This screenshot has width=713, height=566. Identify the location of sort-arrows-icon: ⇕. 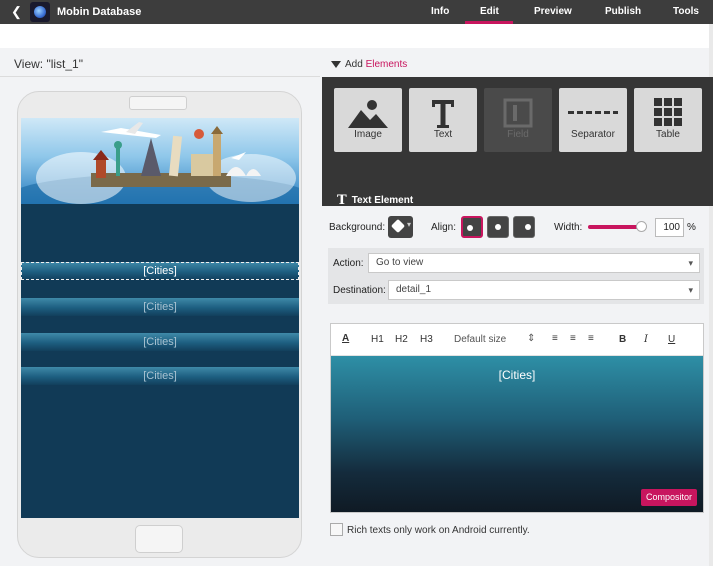
(531, 338).